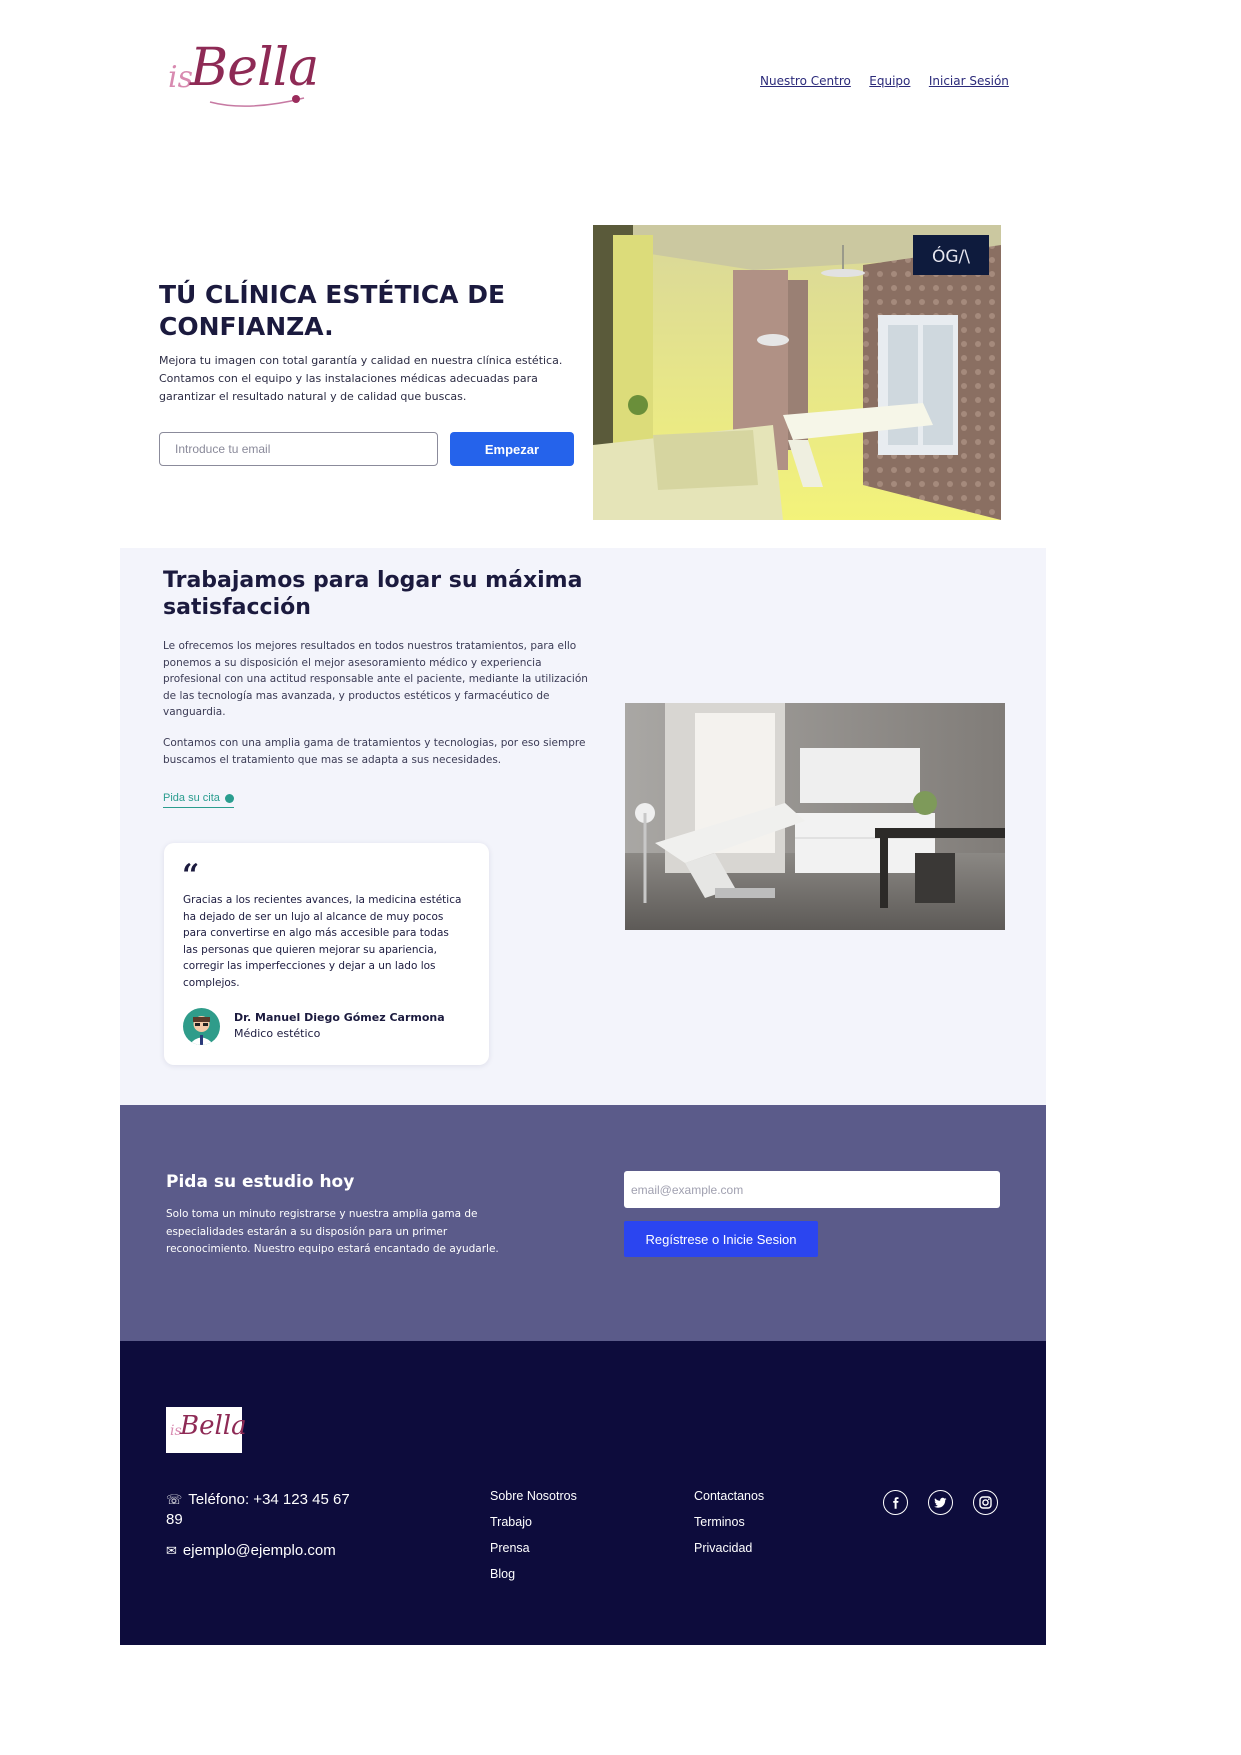 Image resolution: width=1241 pixels, height=1755 pixels. I want to click on main-nav: Nuestro Centro Equipo Iniciar Sesión, so click(877, 81).